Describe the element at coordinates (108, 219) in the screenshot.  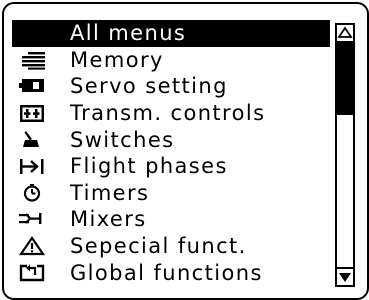
I see `menu-item-label: Mixers` at that location.